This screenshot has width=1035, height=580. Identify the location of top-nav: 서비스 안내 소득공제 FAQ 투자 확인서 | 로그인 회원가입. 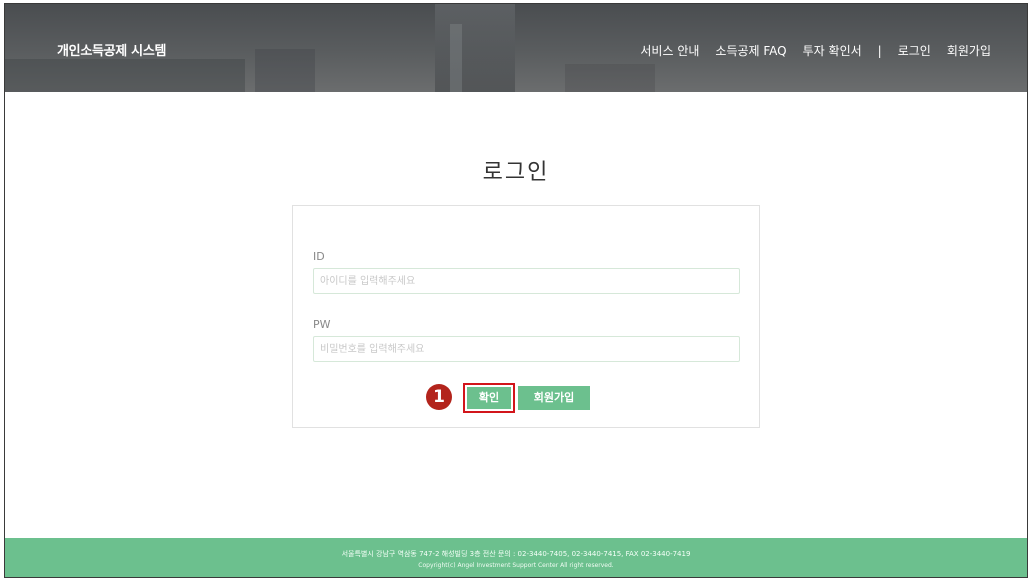
(807, 50).